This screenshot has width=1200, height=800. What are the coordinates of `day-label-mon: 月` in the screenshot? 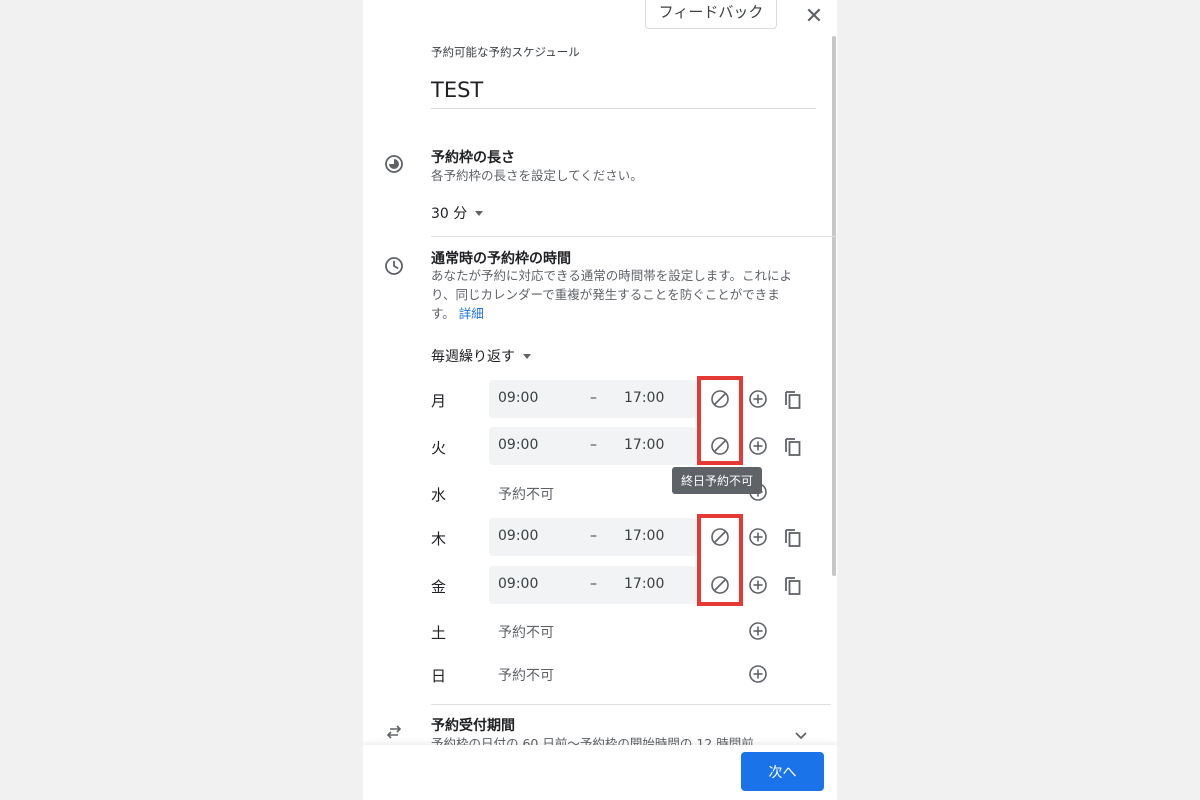 It's located at (439, 401).